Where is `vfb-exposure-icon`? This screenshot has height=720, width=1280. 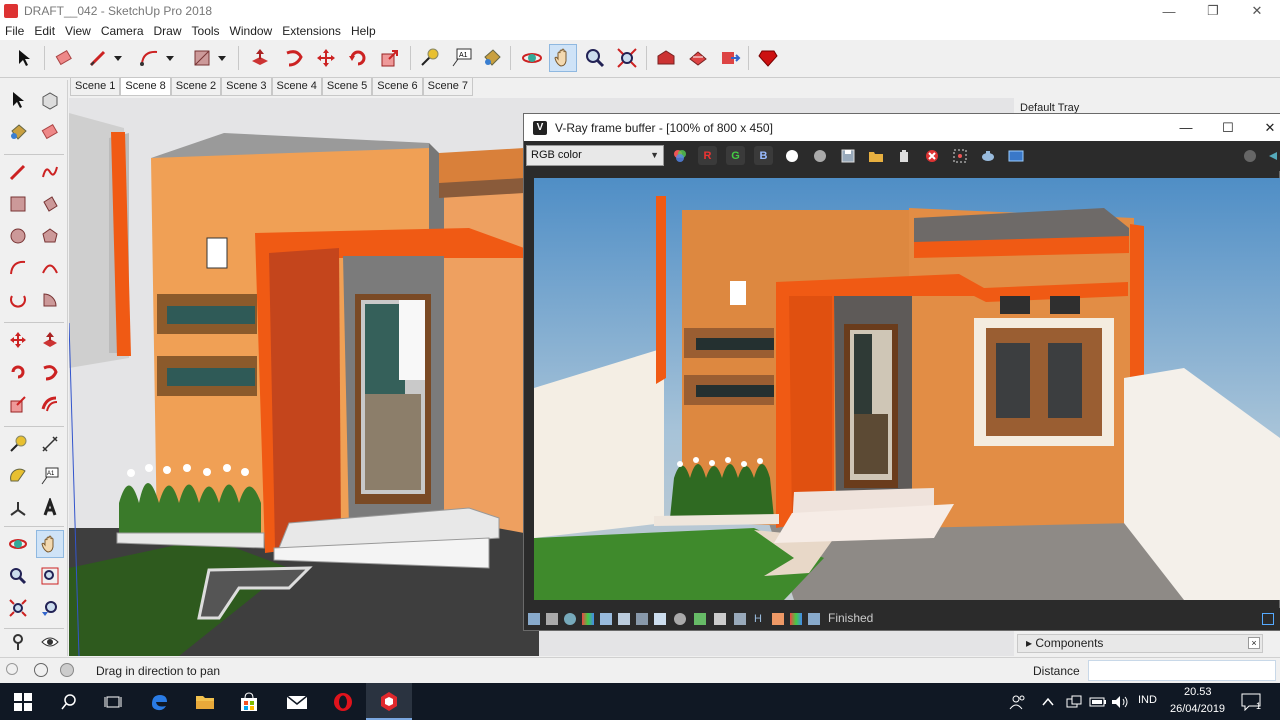
vfb-exposure-icon is located at coordinates (606, 619).